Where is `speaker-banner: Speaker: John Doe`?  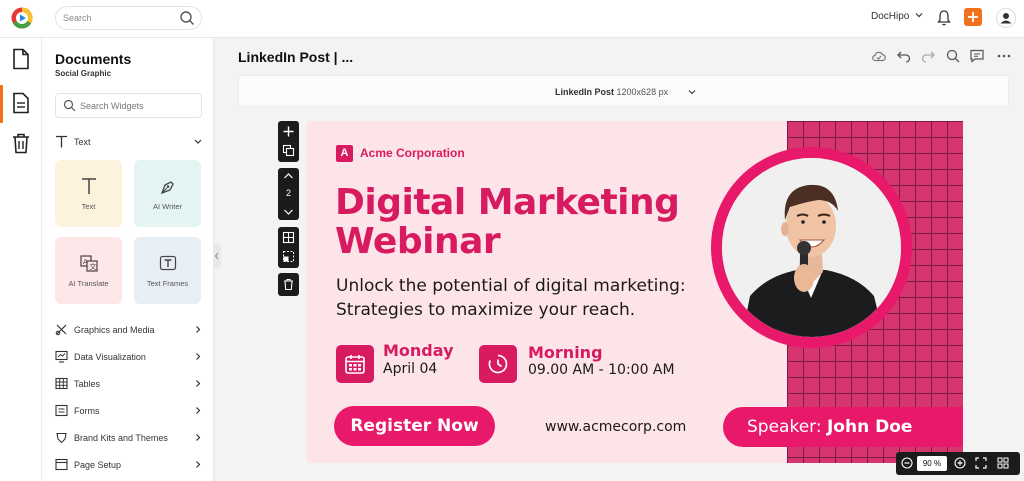
speaker-banner: Speaker: John Doe is located at coordinates (843, 427).